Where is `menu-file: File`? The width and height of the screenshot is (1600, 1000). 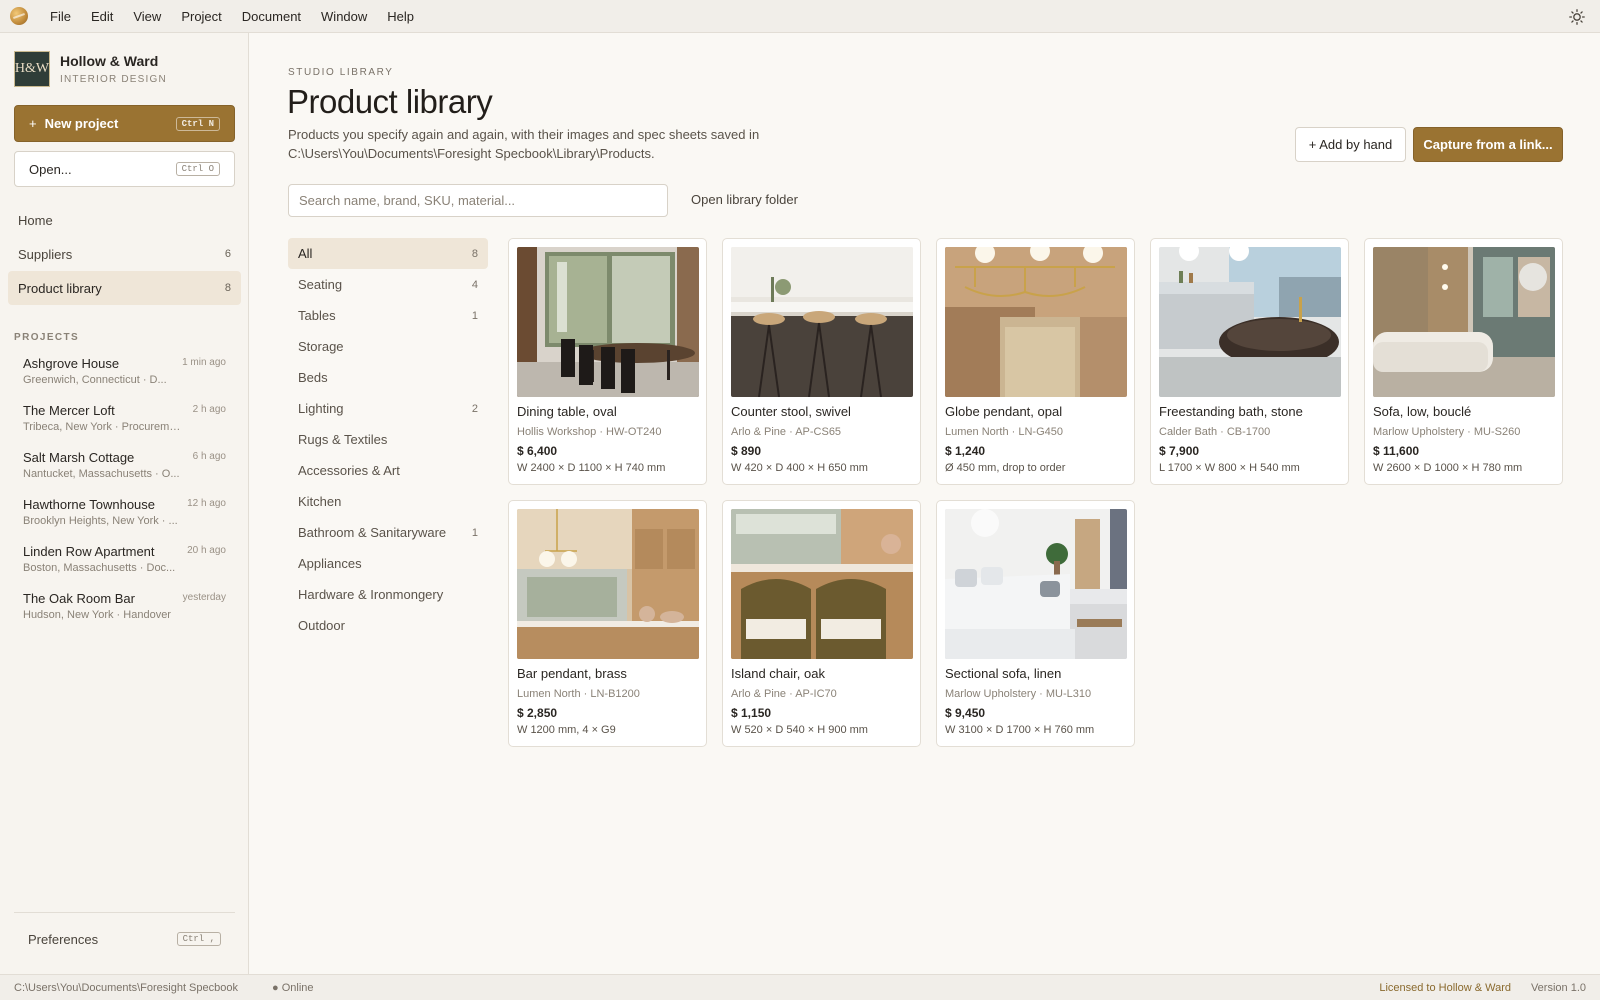
menu-file: File is located at coordinates (60, 16).